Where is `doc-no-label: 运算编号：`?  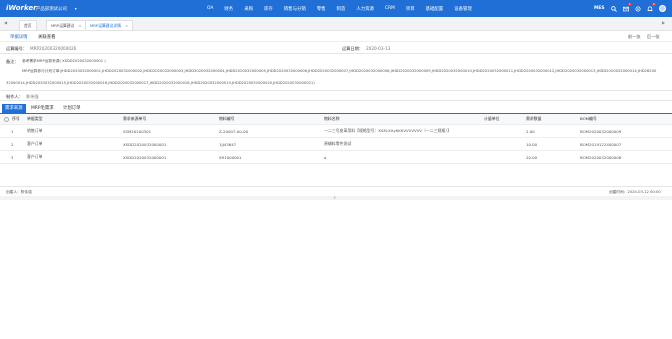
doc-no-label: 运算编号： is located at coordinates (16, 48).